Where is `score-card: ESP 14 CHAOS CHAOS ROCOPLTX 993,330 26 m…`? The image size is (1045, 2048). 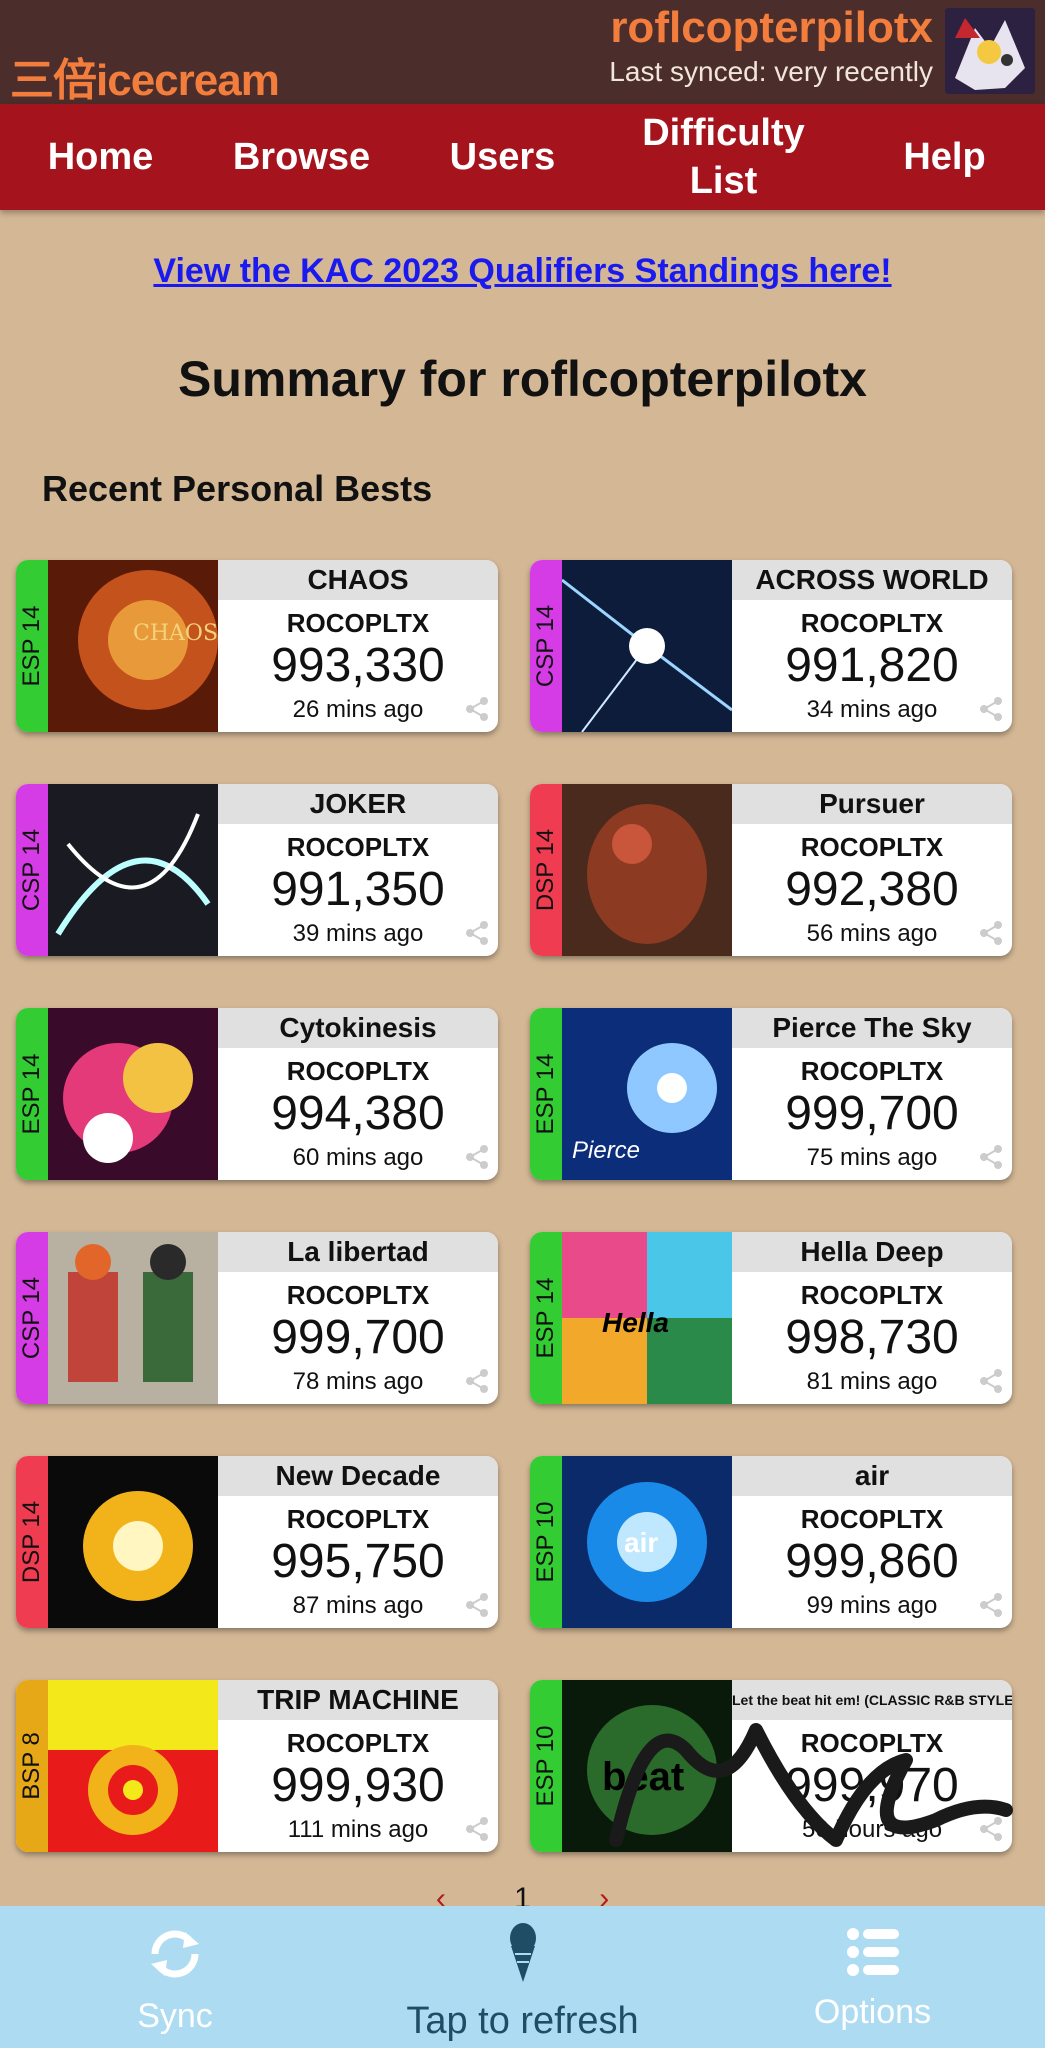 score-card: ESP 14 CHAOS CHAOS ROCOPLTX 993,330 26 m… is located at coordinates (257, 646).